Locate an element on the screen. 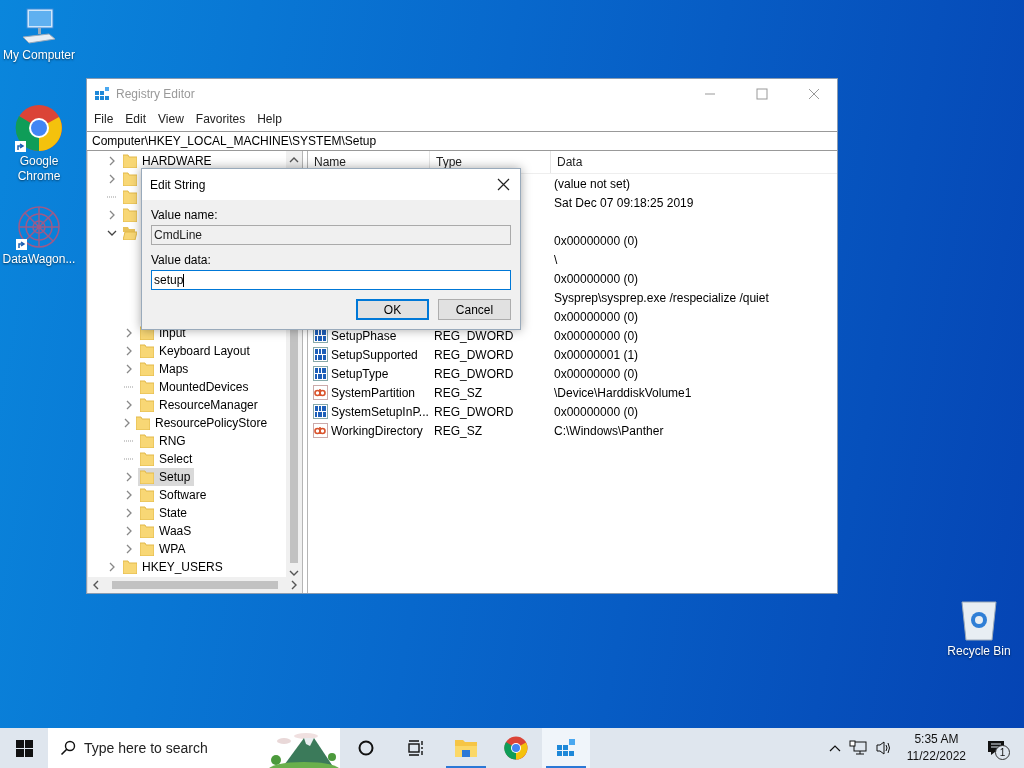  scroll-down-icon is located at coordinates (294, 573).